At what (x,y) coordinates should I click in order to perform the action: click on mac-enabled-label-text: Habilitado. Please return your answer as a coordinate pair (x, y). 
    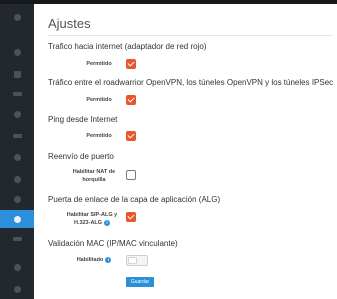
    Looking at the image, I should click on (90, 260).